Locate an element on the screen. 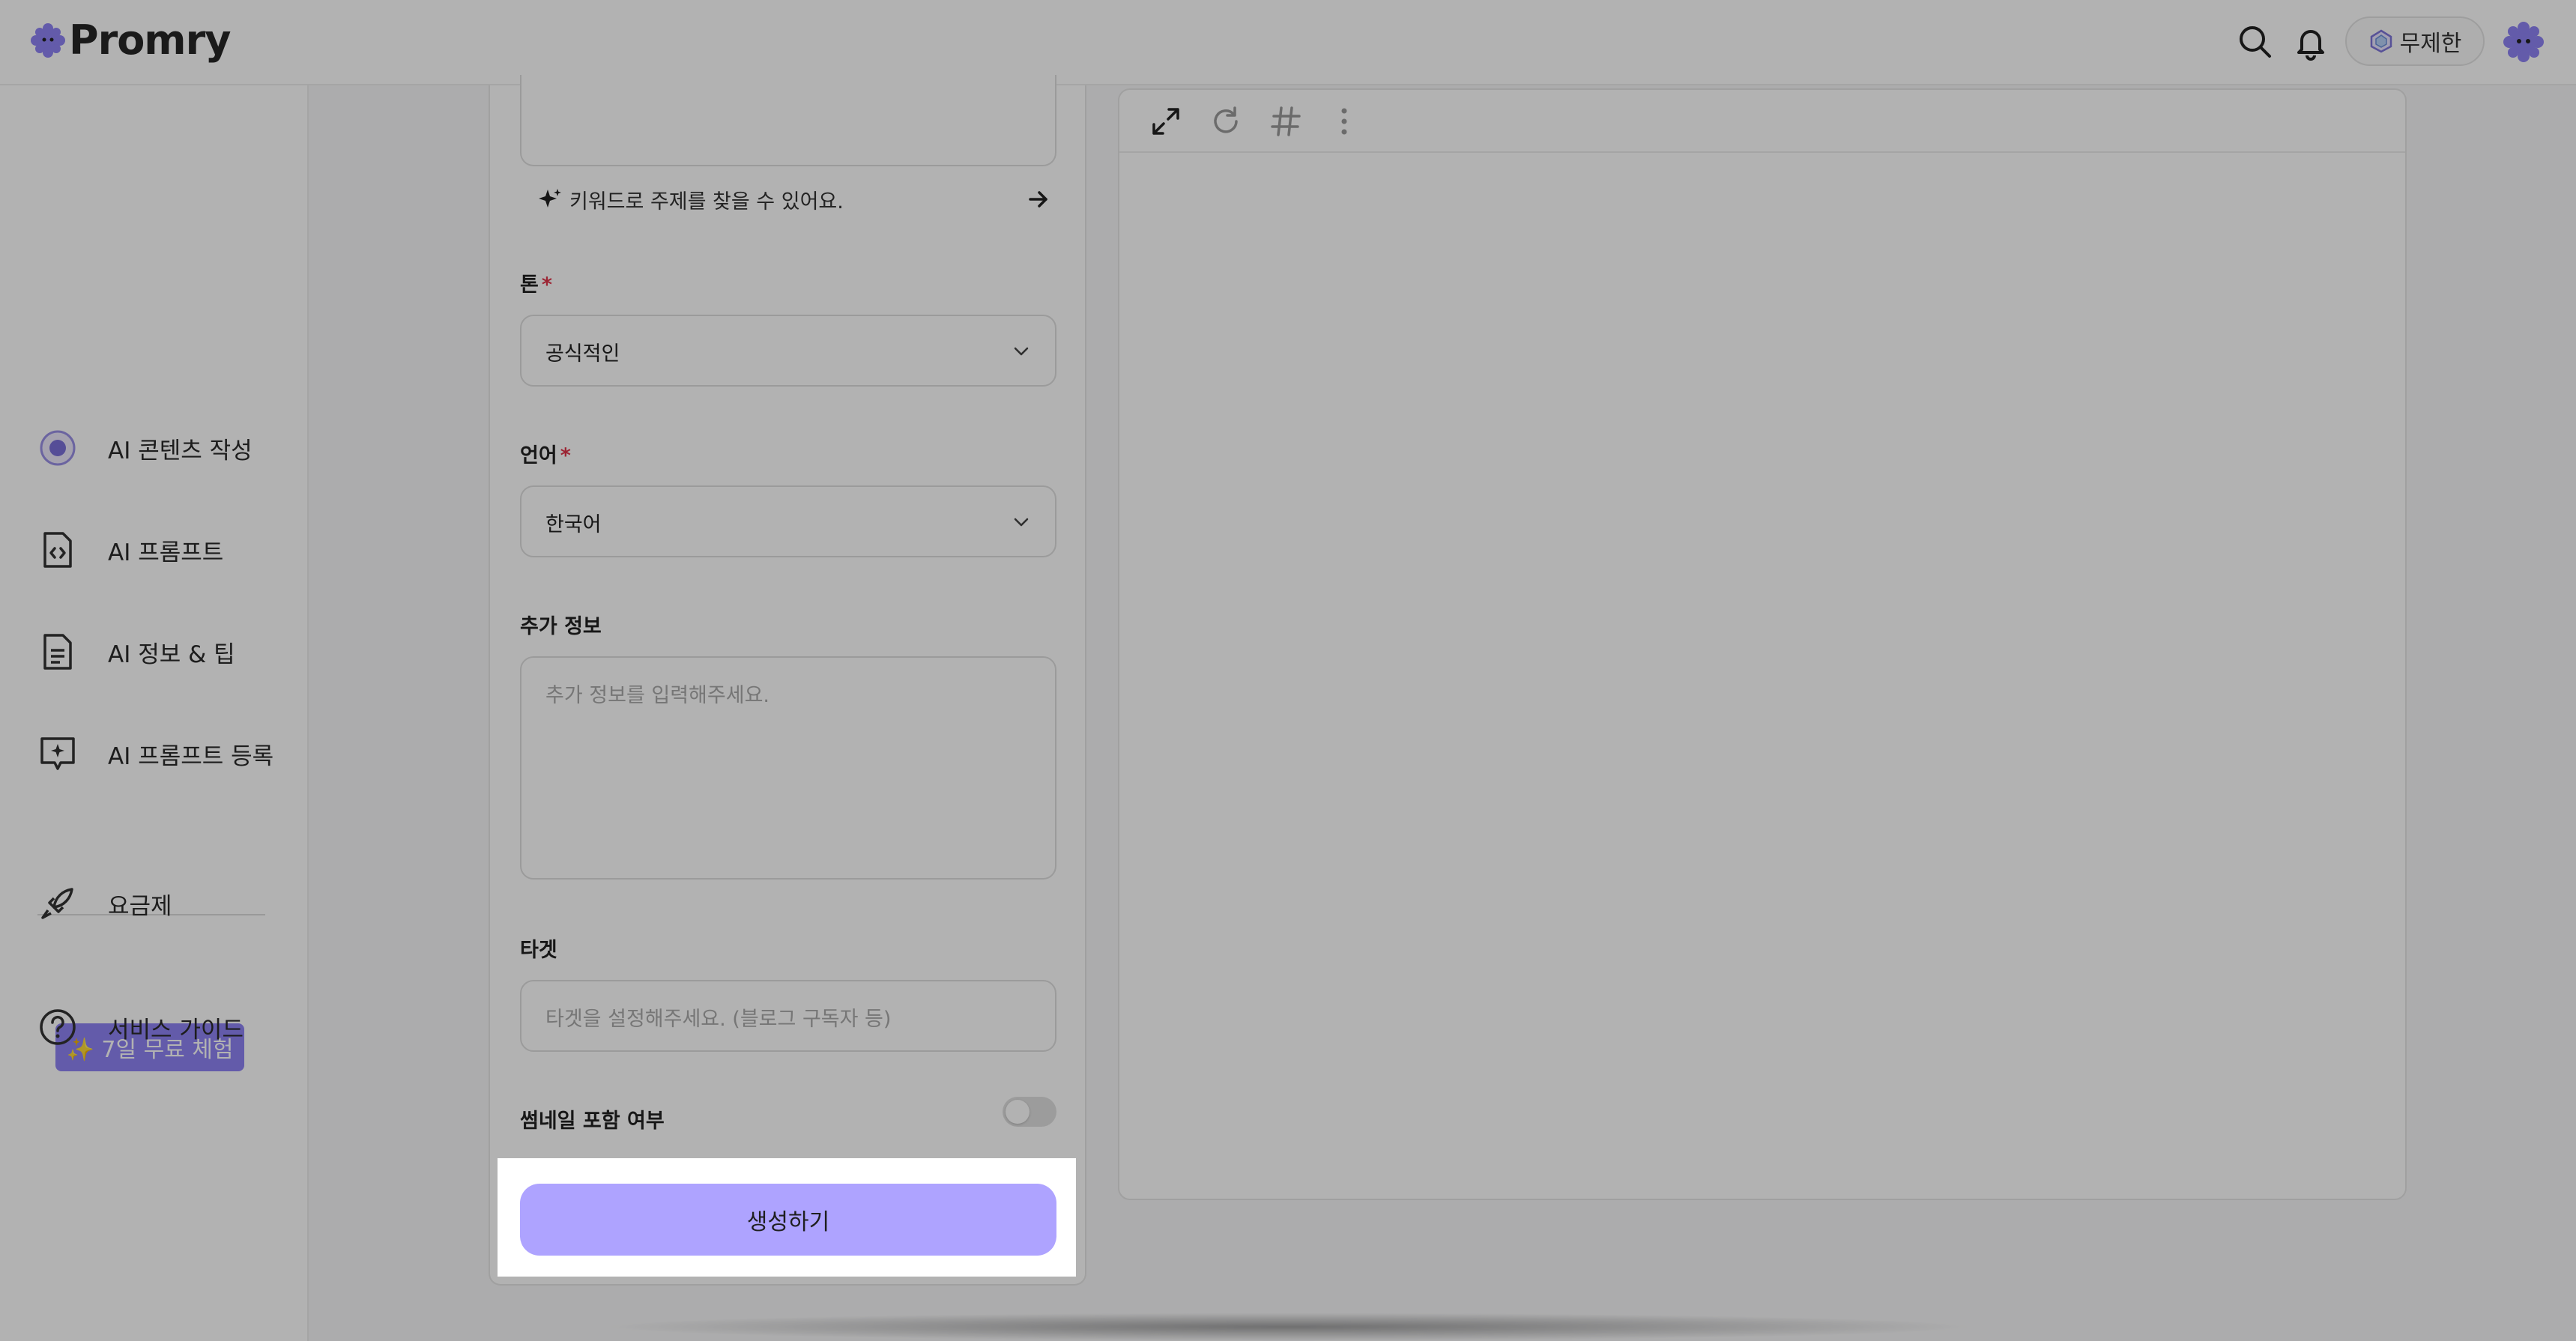 This screenshot has height=1341, width=2576. logo: Promry is located at coordinates (130, 40).